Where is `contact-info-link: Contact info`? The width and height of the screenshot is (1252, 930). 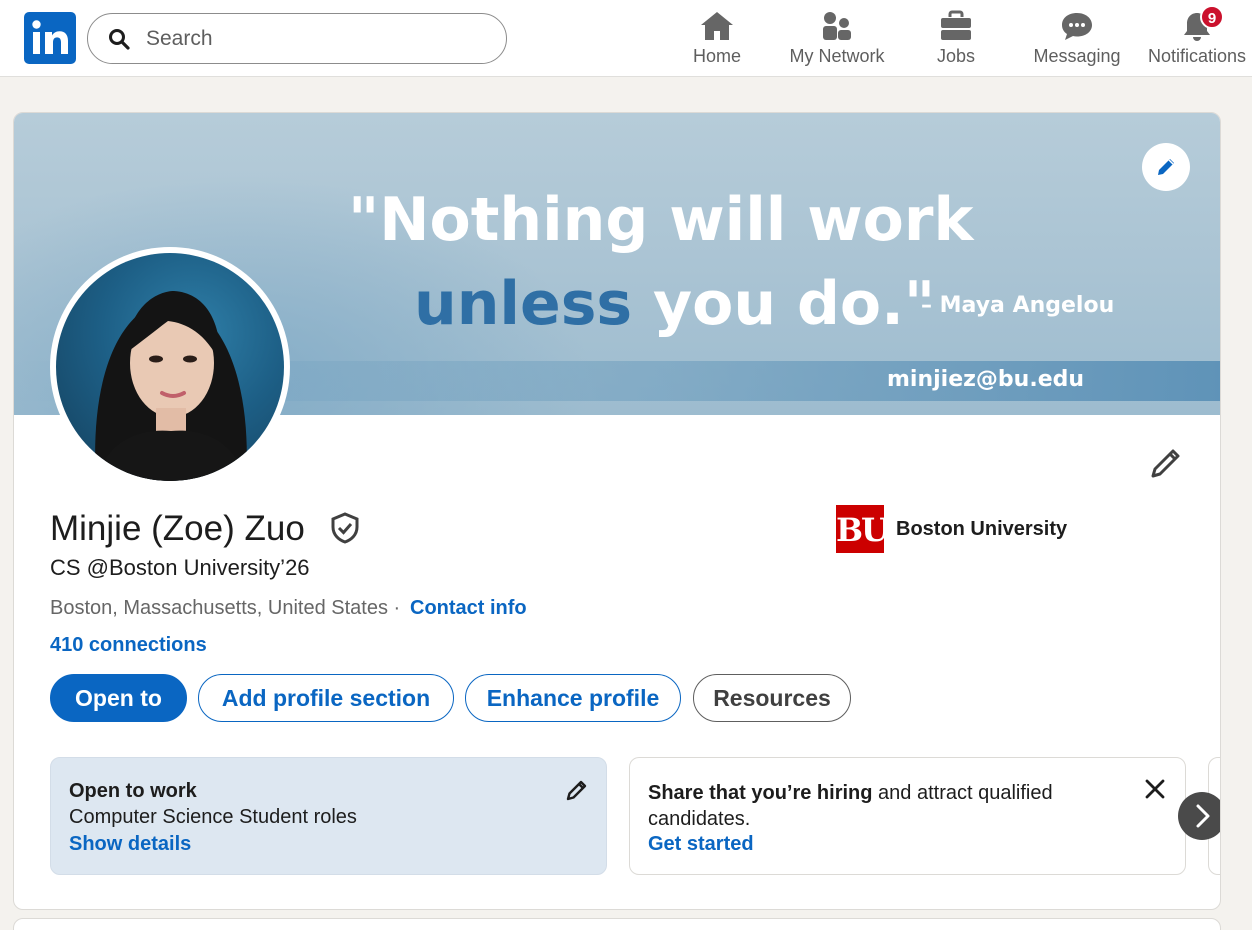
contact-info-link: Contact info is located at coordinates (468, 608).